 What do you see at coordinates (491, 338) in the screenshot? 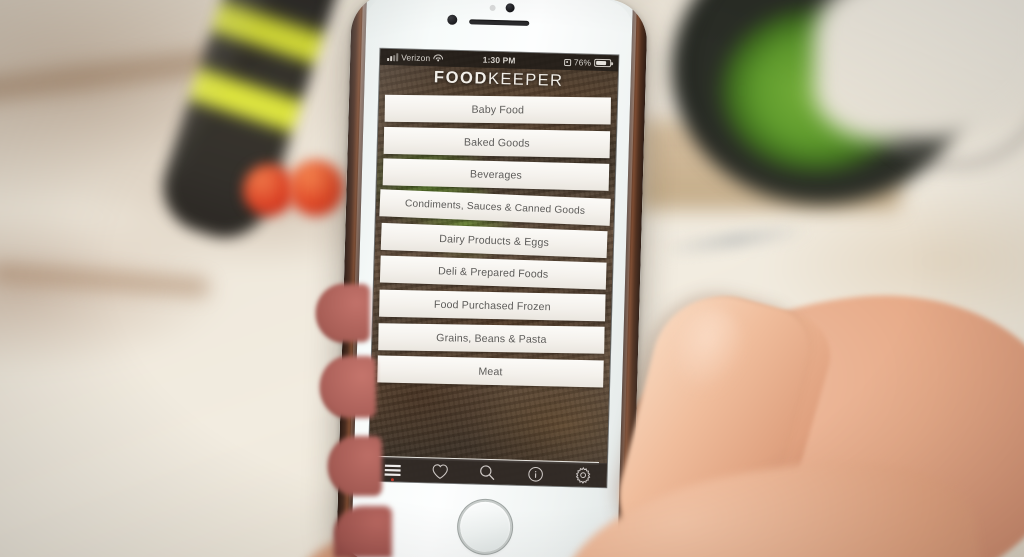
I see `category-item-grains-beans-pasta: Grains, Beans & Pasta` at bounding box center [491, 338].